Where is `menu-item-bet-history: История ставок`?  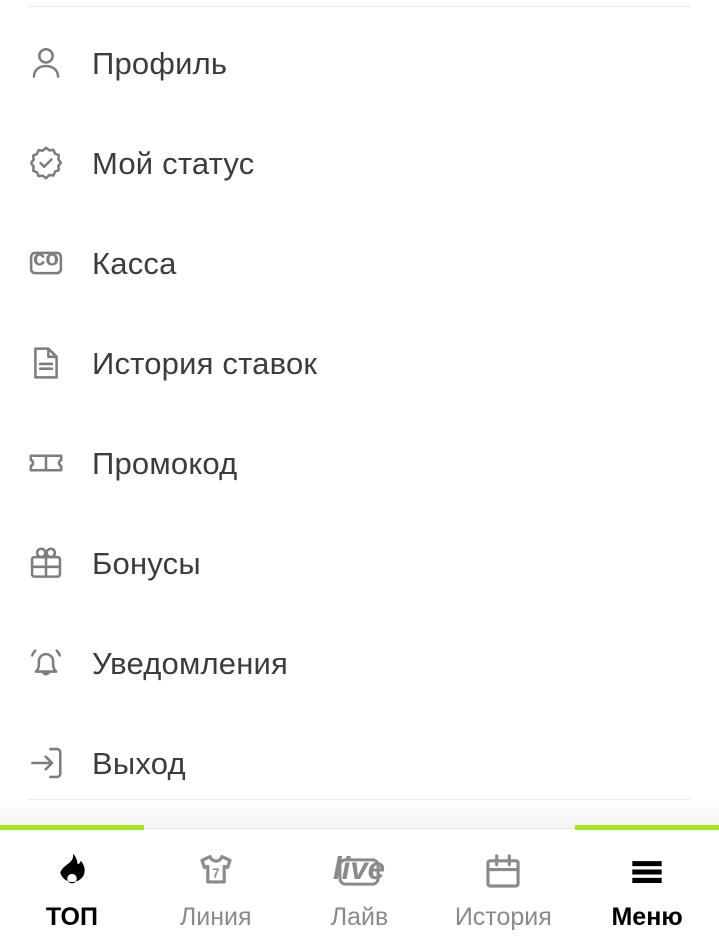
menu-item-bet-history: История ставок is located at coordinates (359, 363).